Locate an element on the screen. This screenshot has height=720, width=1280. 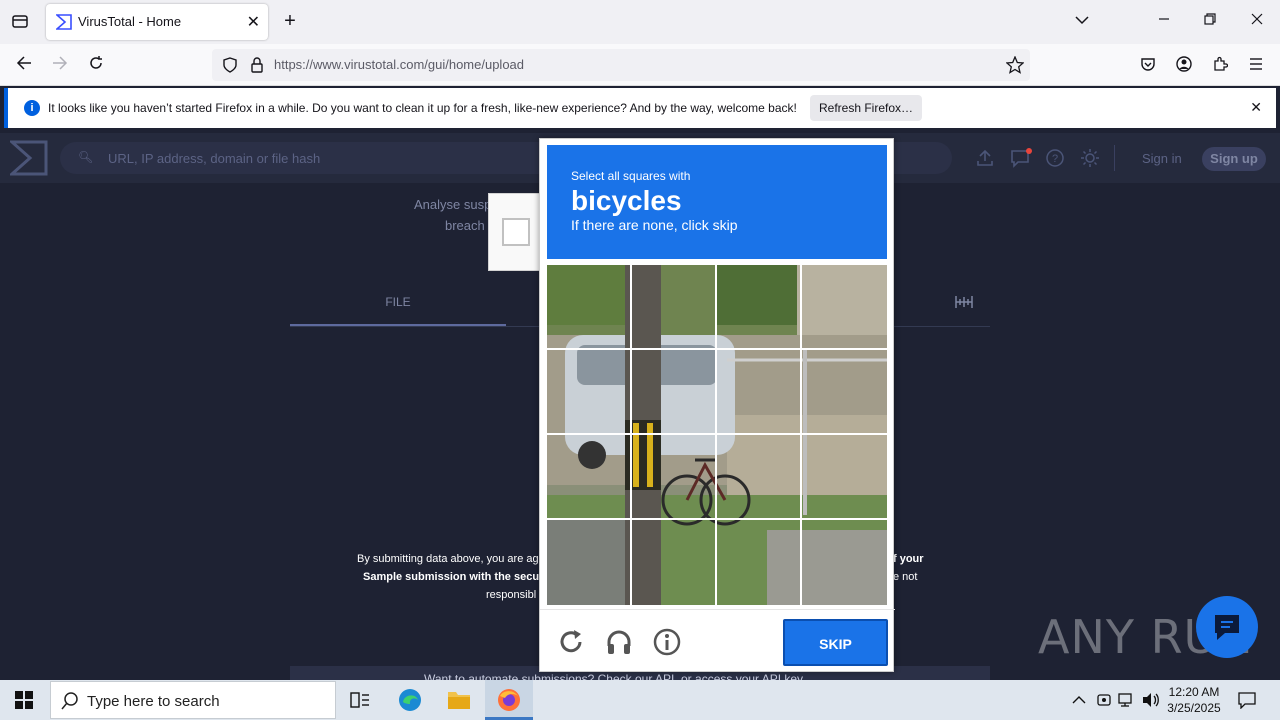
captcha-hint: If there are none, click skip is located at coordinates (654, 225).